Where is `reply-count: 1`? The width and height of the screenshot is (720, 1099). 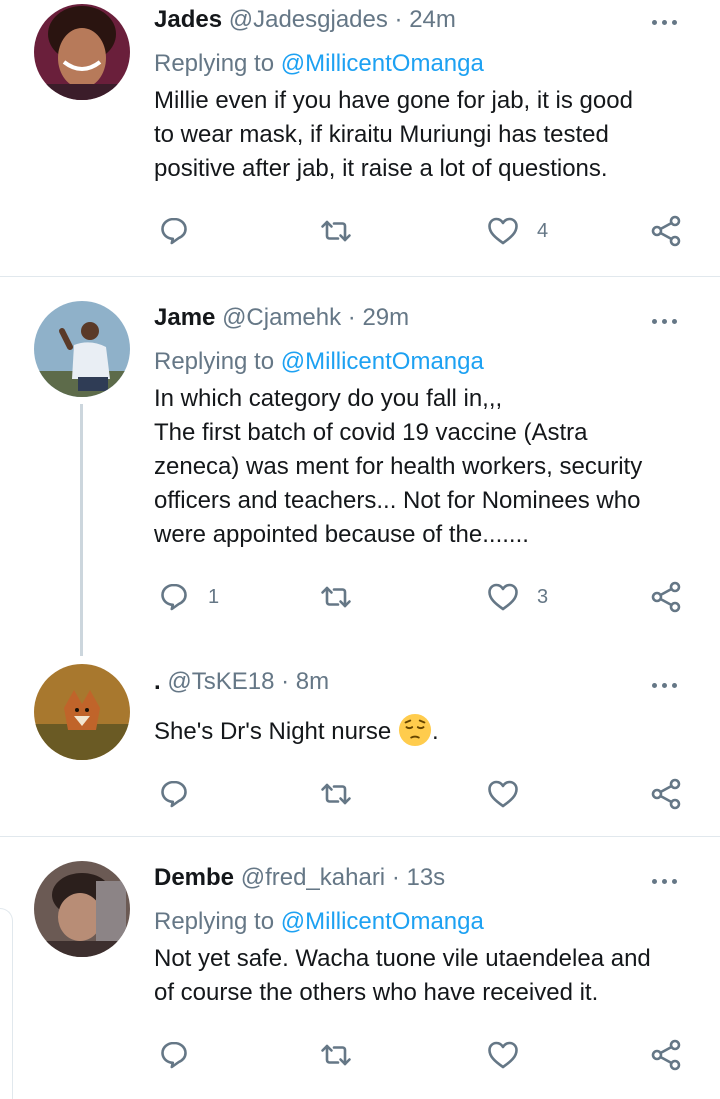
reply-count: 1 is located at coordinates (214, 596).